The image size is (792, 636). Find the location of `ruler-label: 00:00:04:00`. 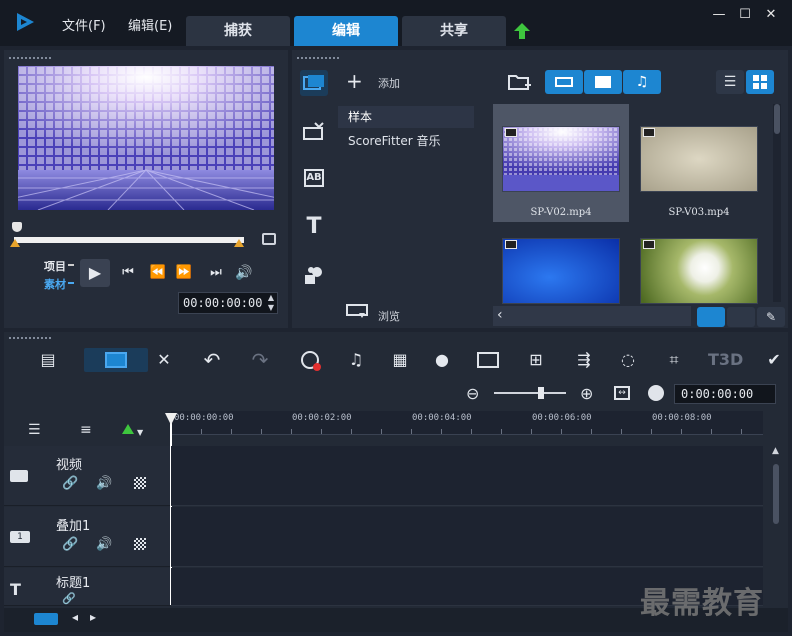

ruler-label: 00:00:04:00 is located at coordinates (442, 418).